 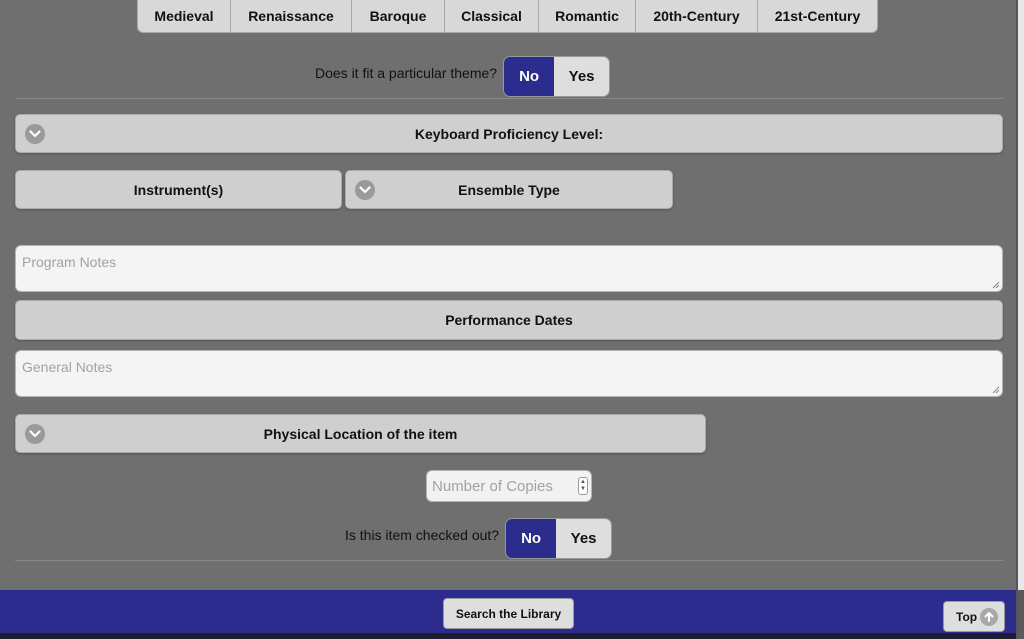 I want to click on ensemble-type-label: Ensemble Type, so click(x=509, y=189).